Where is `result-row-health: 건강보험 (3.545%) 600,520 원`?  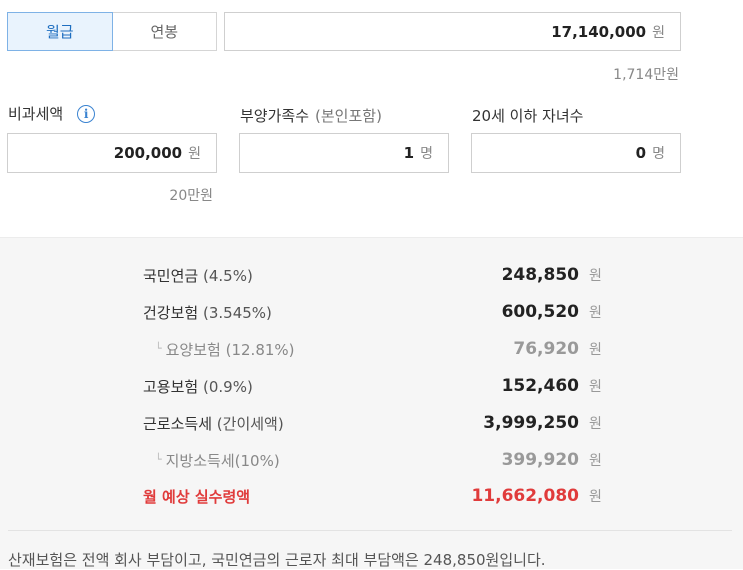
result-row-health: 건강보험 (3.545%) 600,520 원 is located at coordinates (373, 312).